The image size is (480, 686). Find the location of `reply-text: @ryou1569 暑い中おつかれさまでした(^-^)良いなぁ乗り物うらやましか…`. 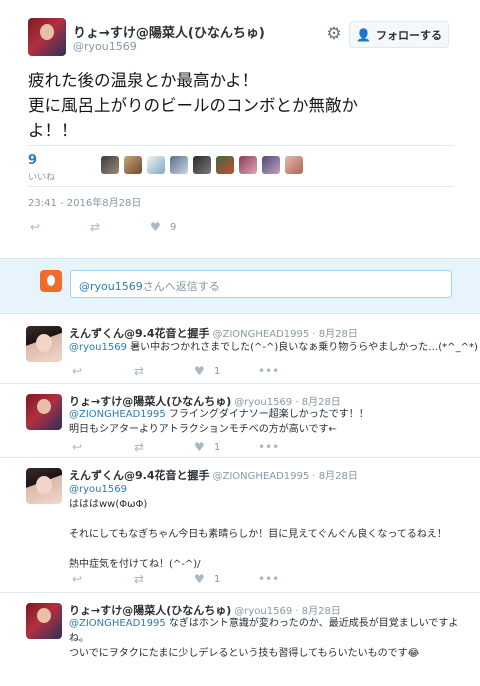

reply-text: @ryou1569 暑い中おつかれさまでした(^-^)良いなぁ乗り物うらやましか… is located at coordinates (273, 347).